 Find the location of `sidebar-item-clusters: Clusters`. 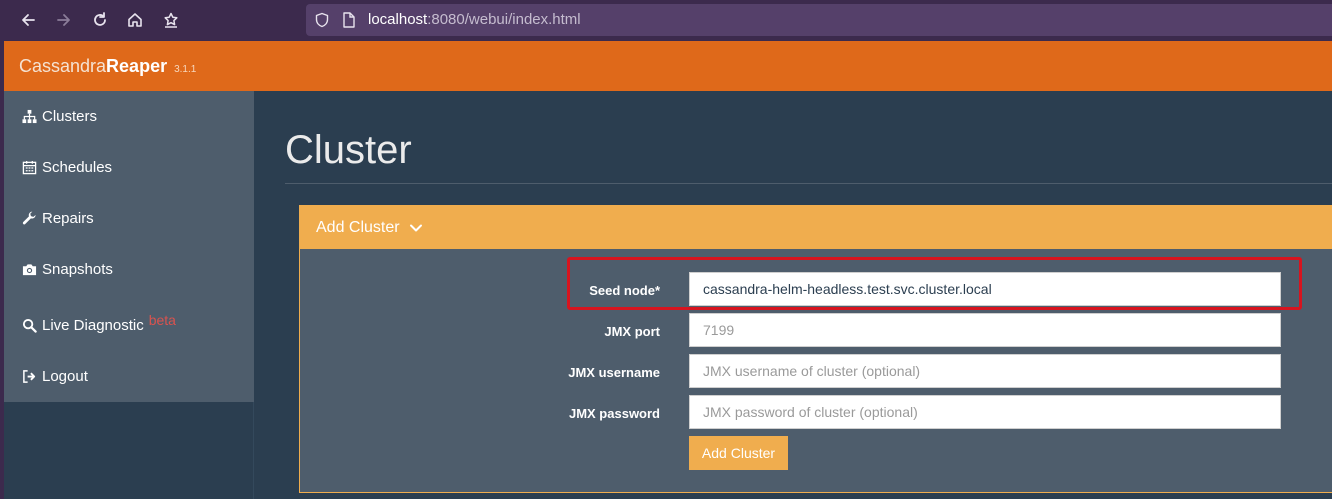

sidebar-item-clusters: Clusters is located at coordinates (129, 116).